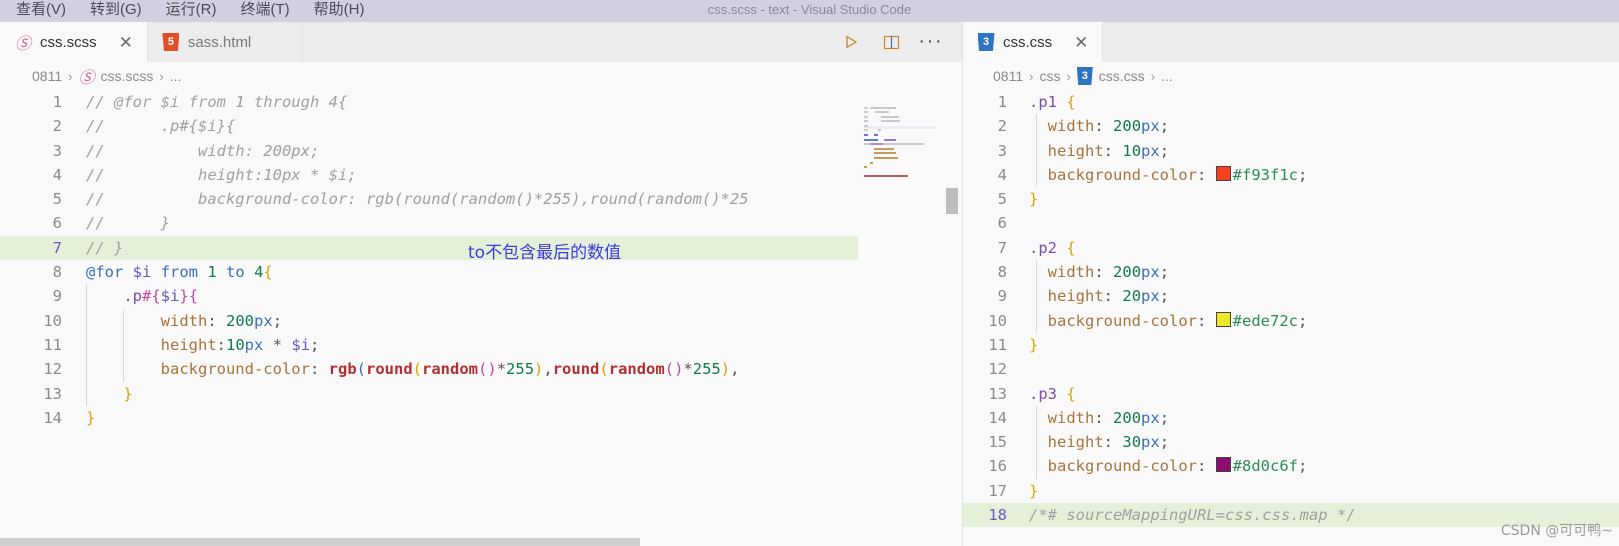 This screenshot has width=1619, height=546. Describe the element at coordinates (161, 126) in the screenshot. I see `line-content: // .p#{$i}{` at that location.